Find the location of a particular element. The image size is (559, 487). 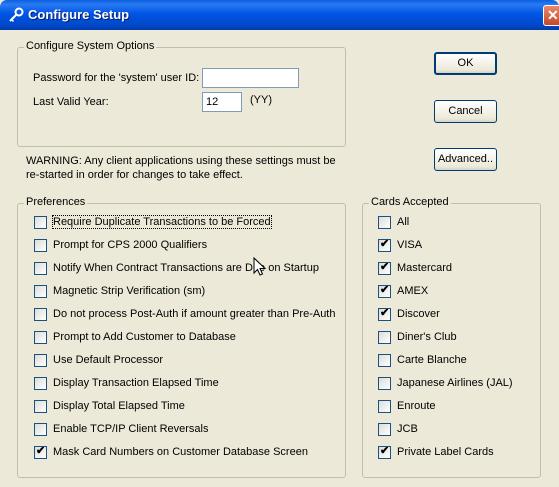

title-bar: Configure Setup ✕ is located at coordinates (279, 15).